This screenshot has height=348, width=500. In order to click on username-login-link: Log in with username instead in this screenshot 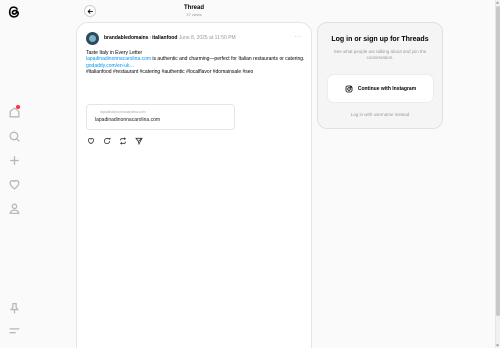, I will do `click(380, 114)`.